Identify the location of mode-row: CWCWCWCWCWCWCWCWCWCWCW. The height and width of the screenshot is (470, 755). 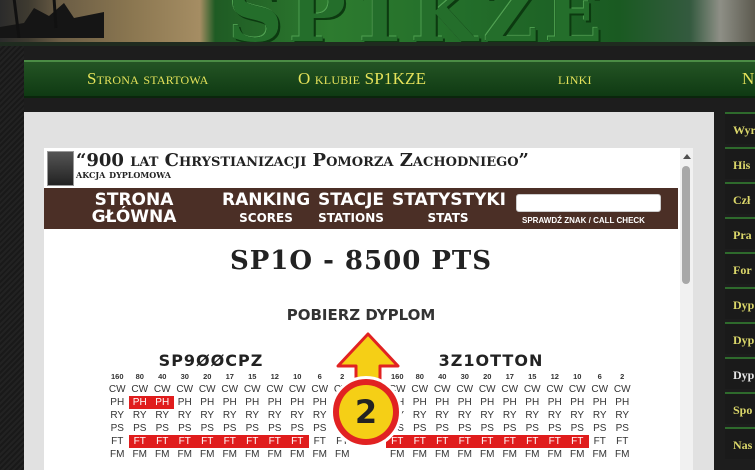
(230, 389).